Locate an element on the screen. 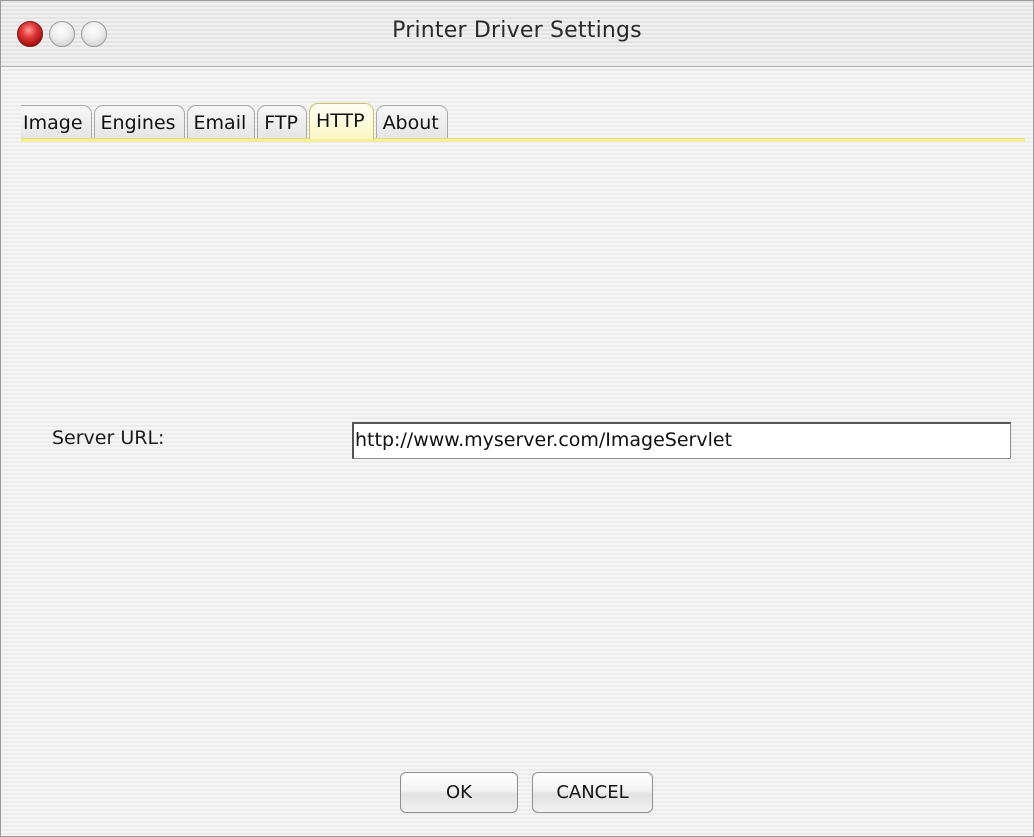 Image resolution: width=1034 pixels, height=837 pixels. server-url-input is located at coordinates (681, 440).